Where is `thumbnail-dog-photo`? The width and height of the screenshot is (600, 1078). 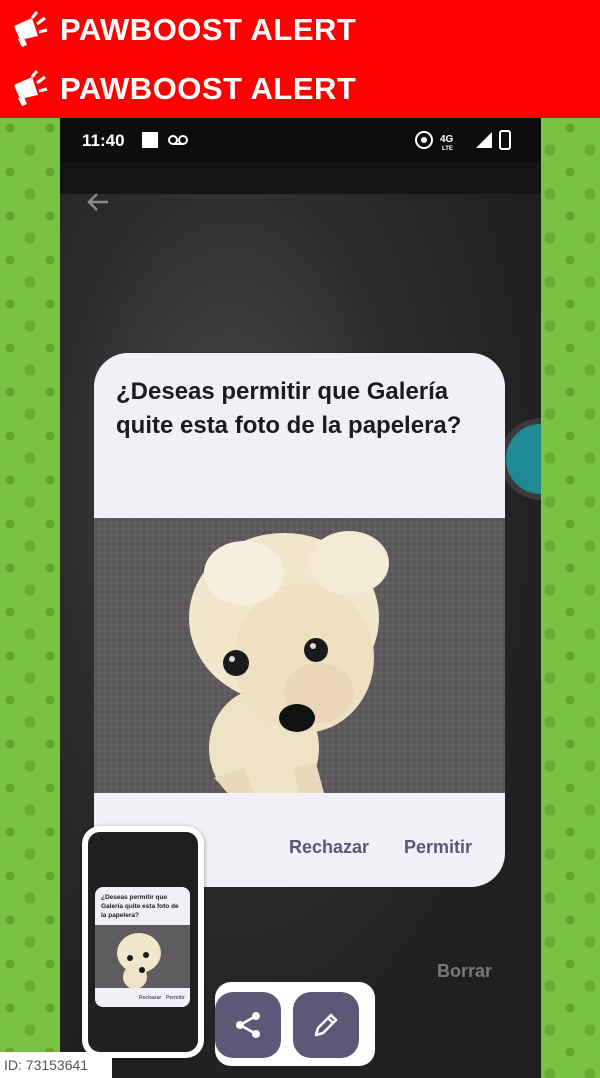 thumbnail-dog-photo is located at coordinates (142, 956).